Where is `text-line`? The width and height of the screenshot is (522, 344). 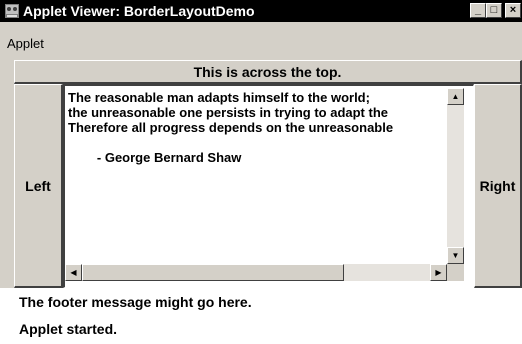 text-line is located at coordinates (256, 142).